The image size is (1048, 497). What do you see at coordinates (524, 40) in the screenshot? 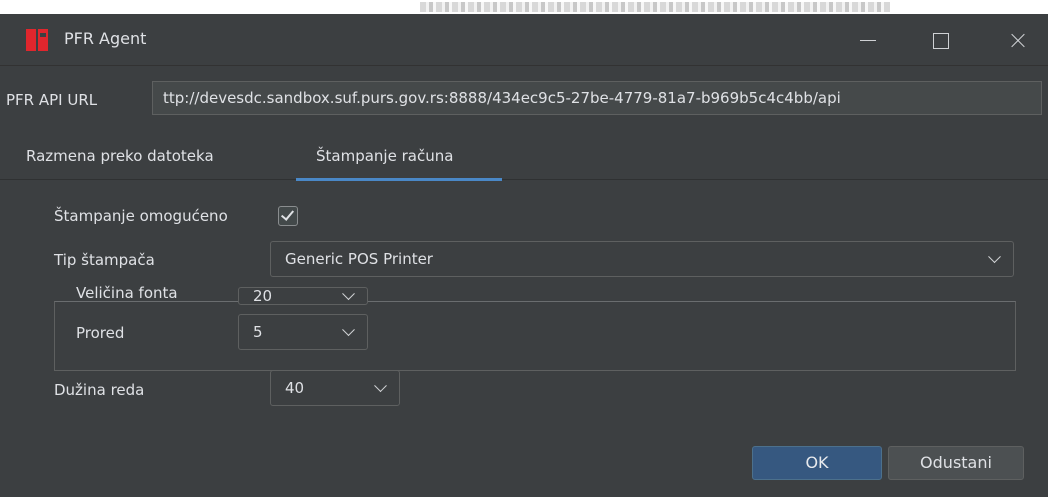
I see `title-bar: PFR Agent` at bounding box center [524, 40].